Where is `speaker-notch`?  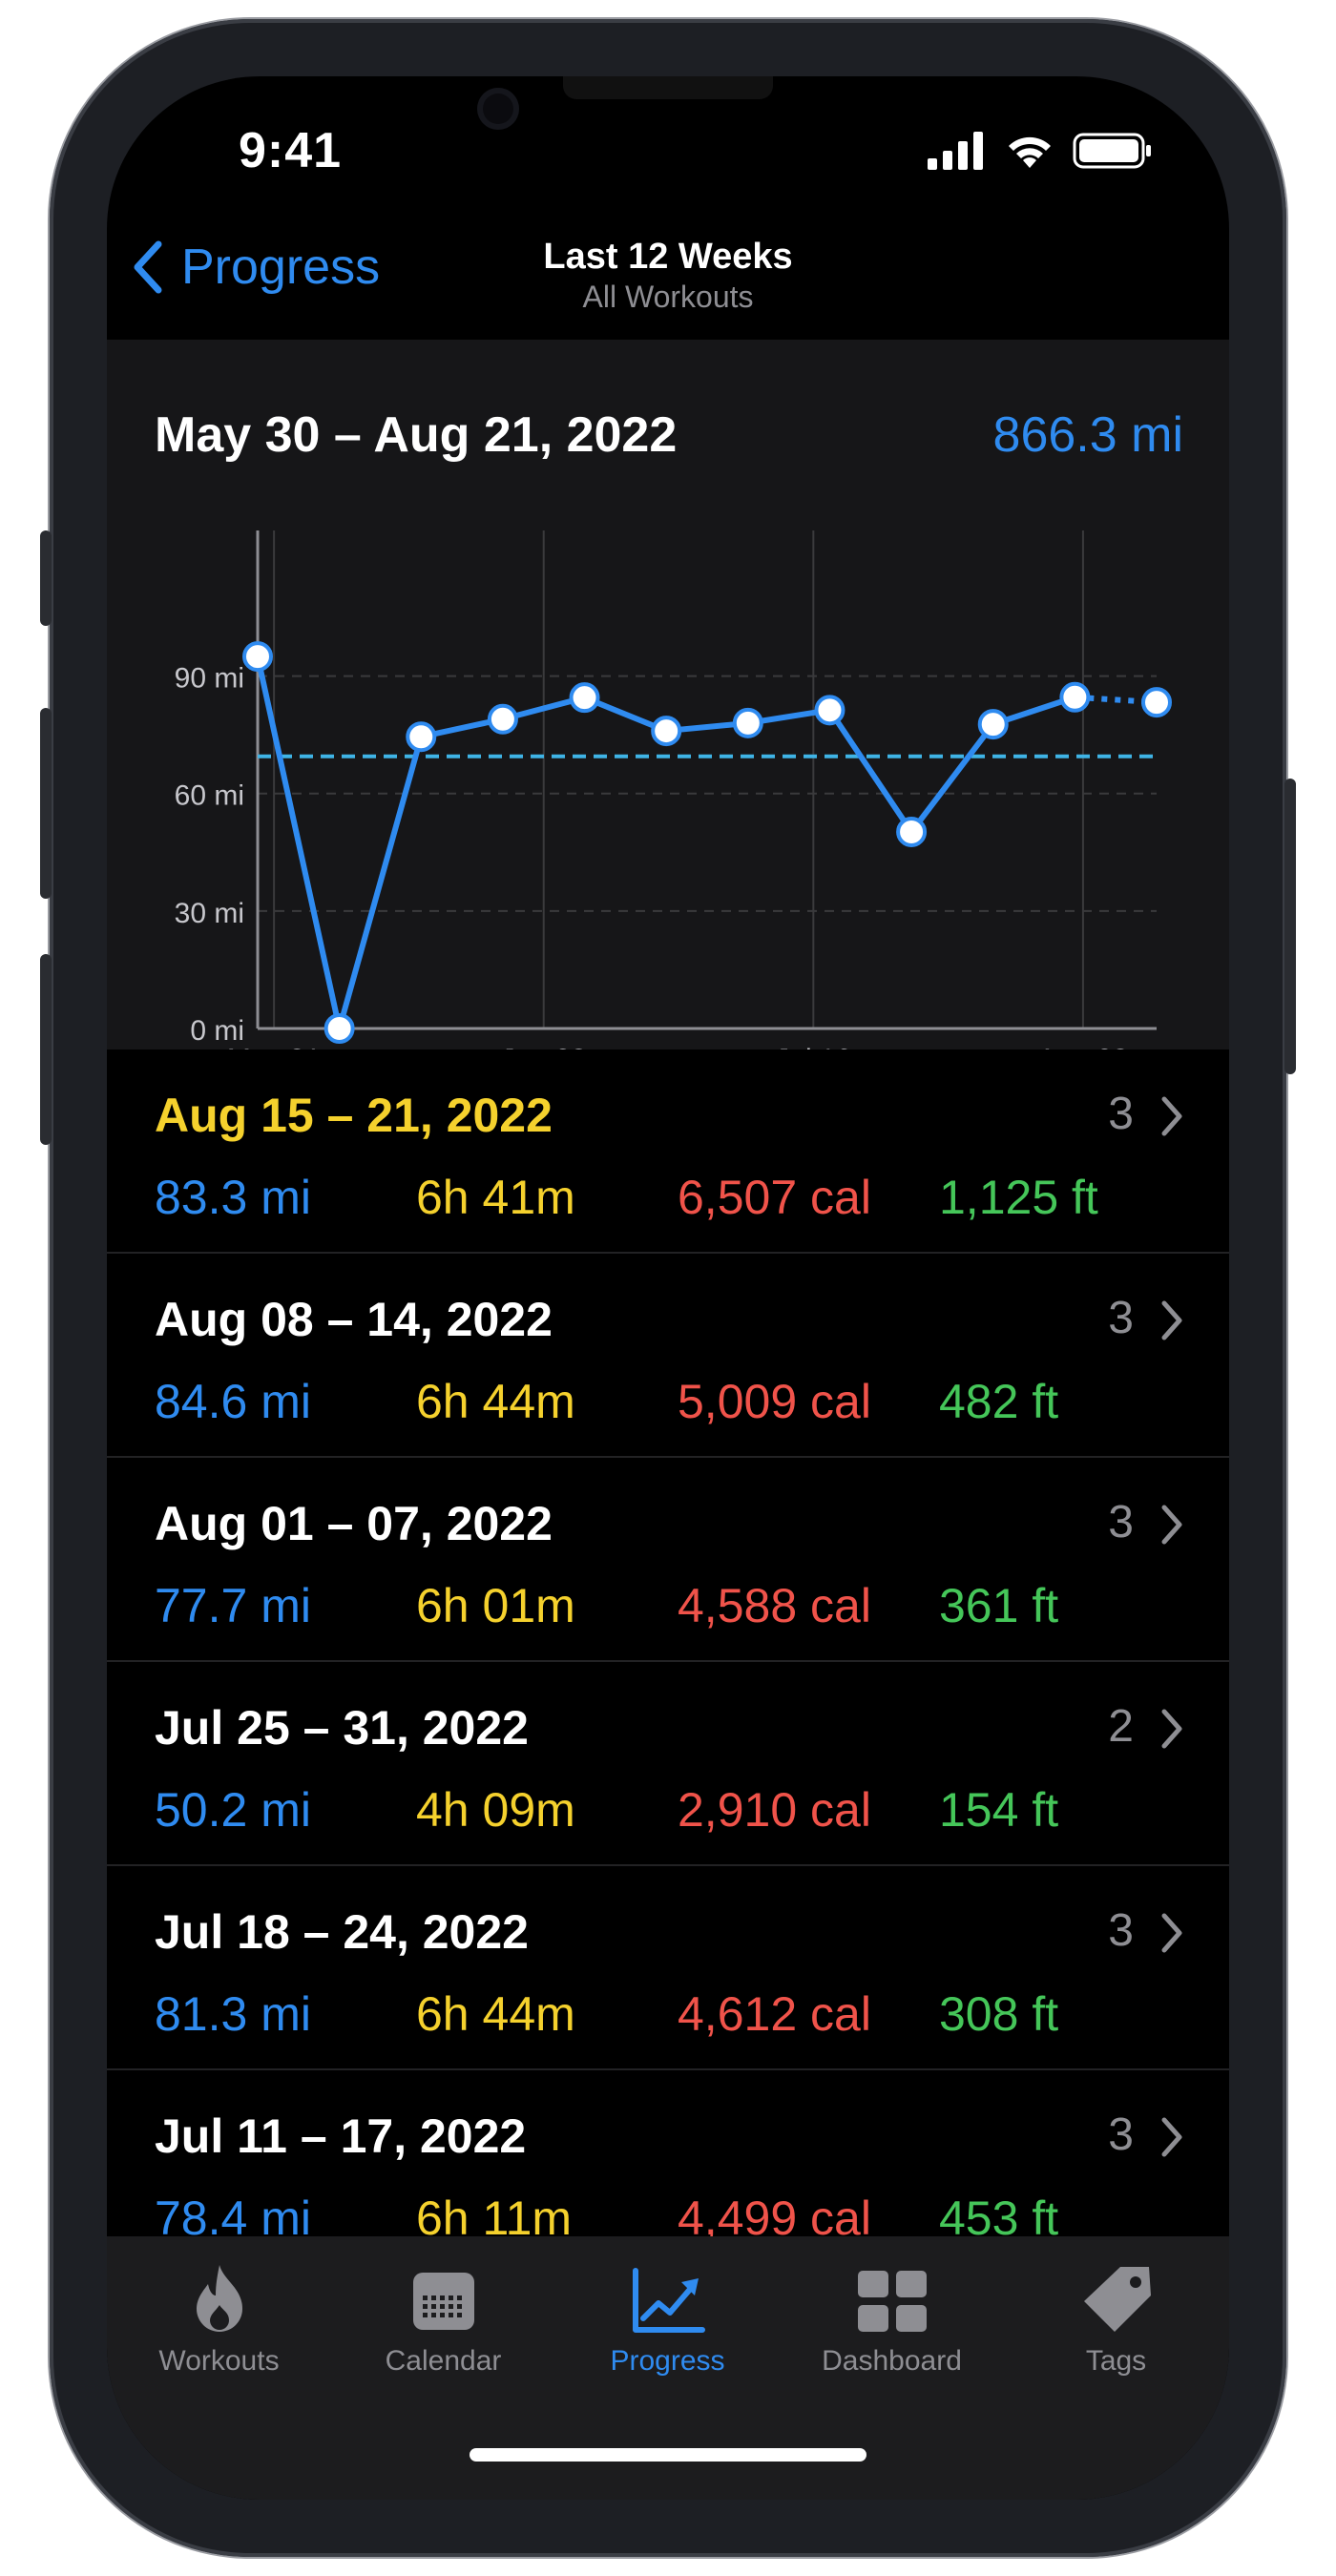
speaker-notch is located at coordinates (668, 87).